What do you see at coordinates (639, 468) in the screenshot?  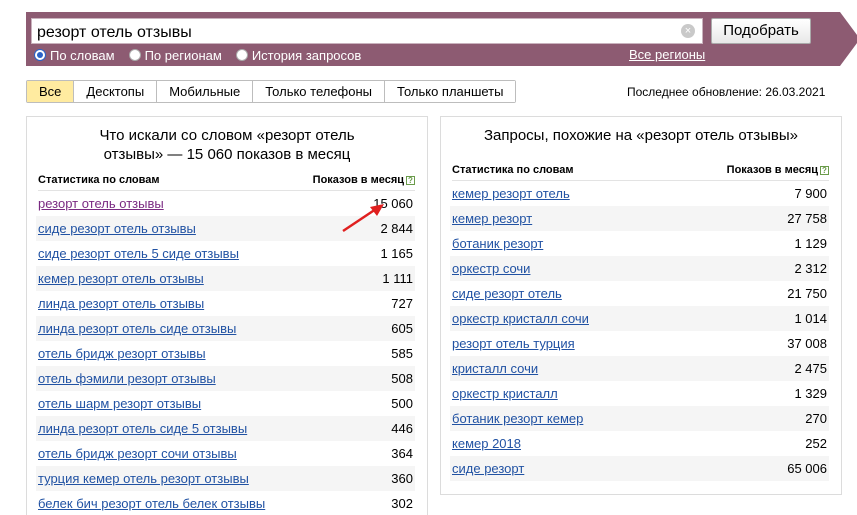 I see `table-row: сиде резорт 65 006` at bounding box center [639, 468].